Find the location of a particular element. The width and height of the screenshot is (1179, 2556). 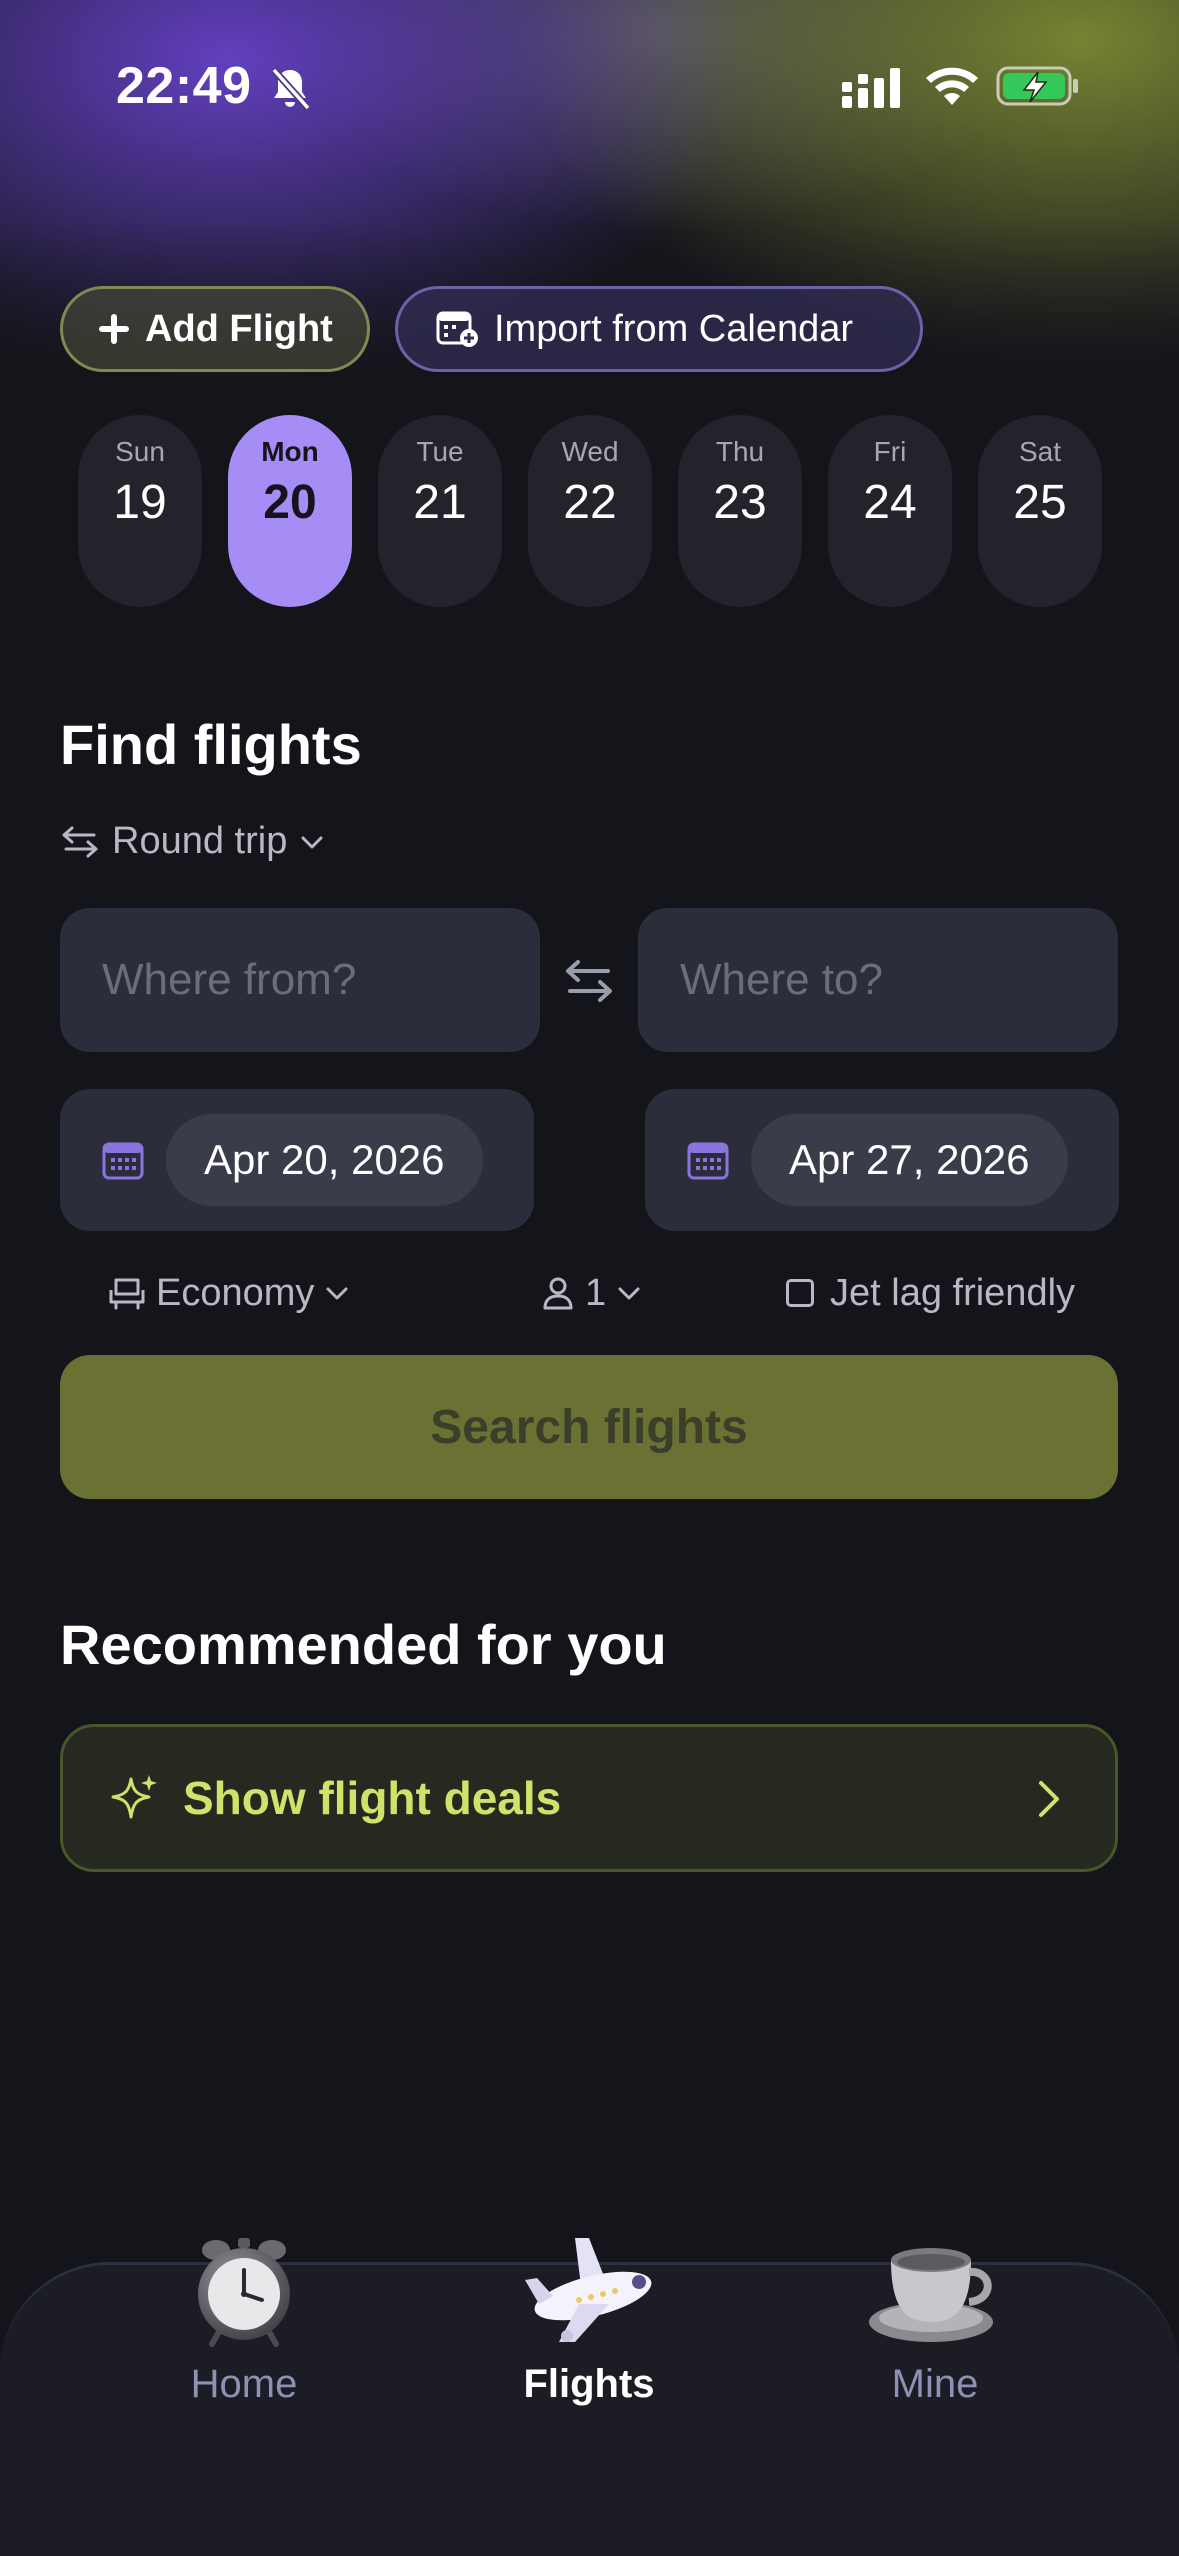

day-number: 20 is located at coordinates (290, 502).